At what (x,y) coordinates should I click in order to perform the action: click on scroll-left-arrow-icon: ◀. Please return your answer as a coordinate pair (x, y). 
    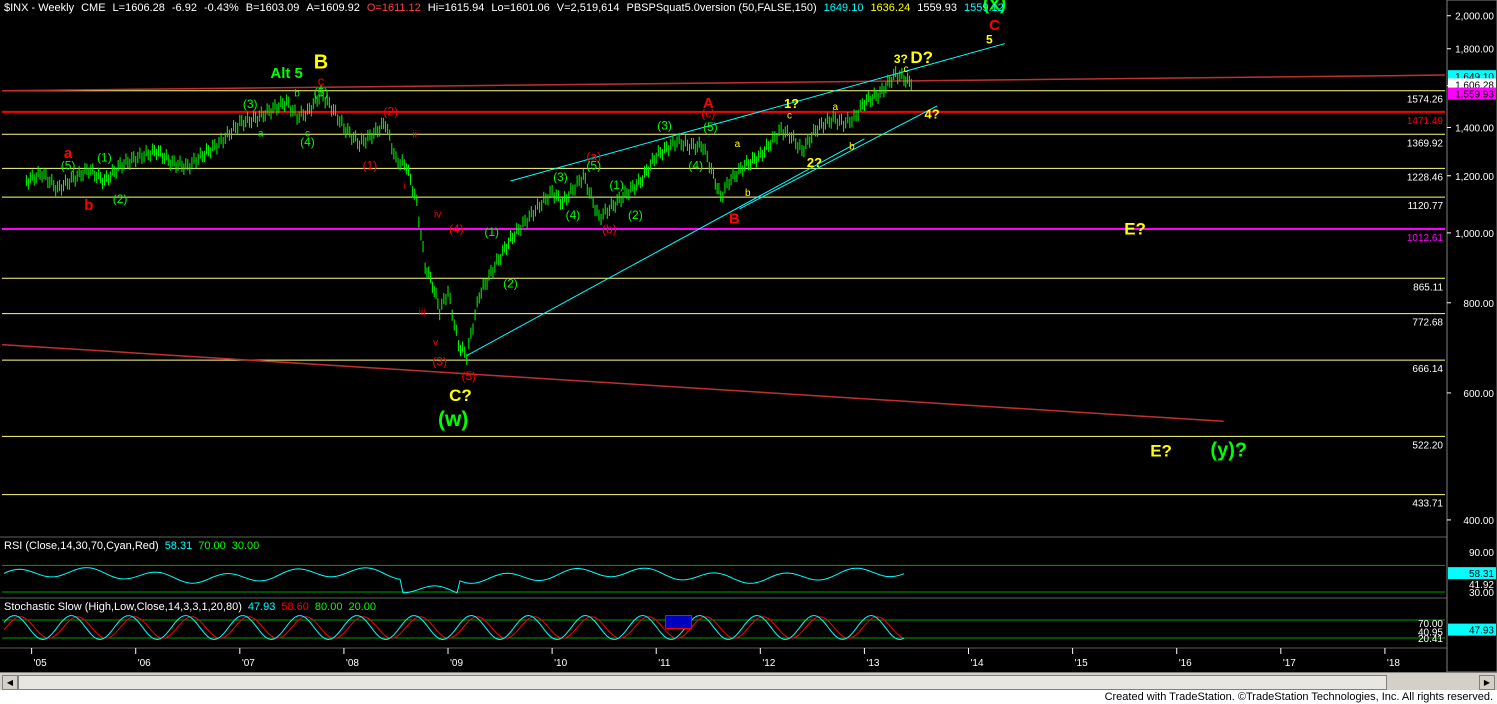
    Looking at the image, I should click on (10, 682).